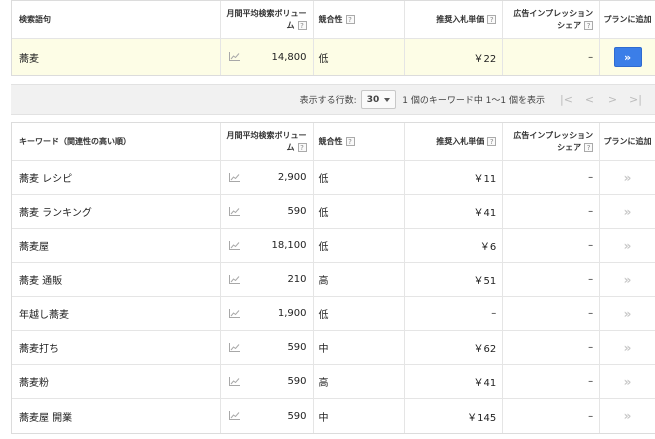  I want to click on header-query-keyword: 検索語句, so click(116, 19).